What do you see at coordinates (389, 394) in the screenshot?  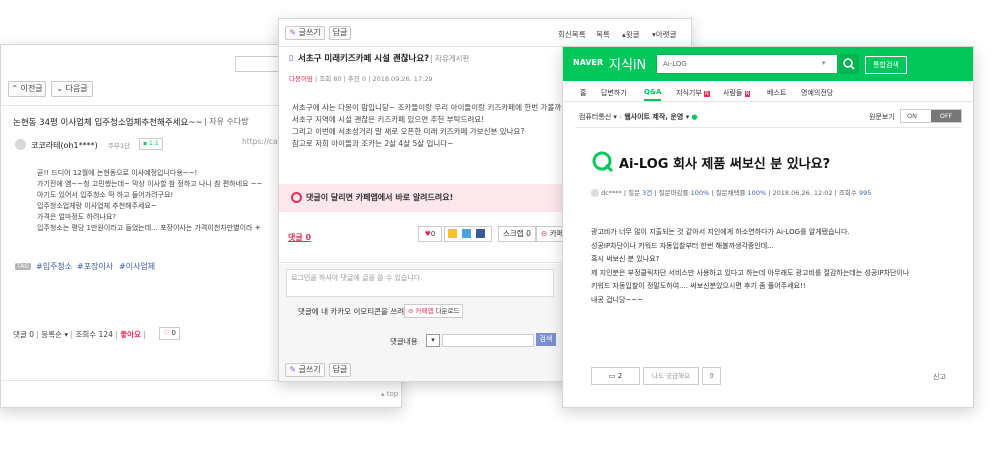 I see `scroll-top-link: ▴ top` at bounding box center [389, 394].